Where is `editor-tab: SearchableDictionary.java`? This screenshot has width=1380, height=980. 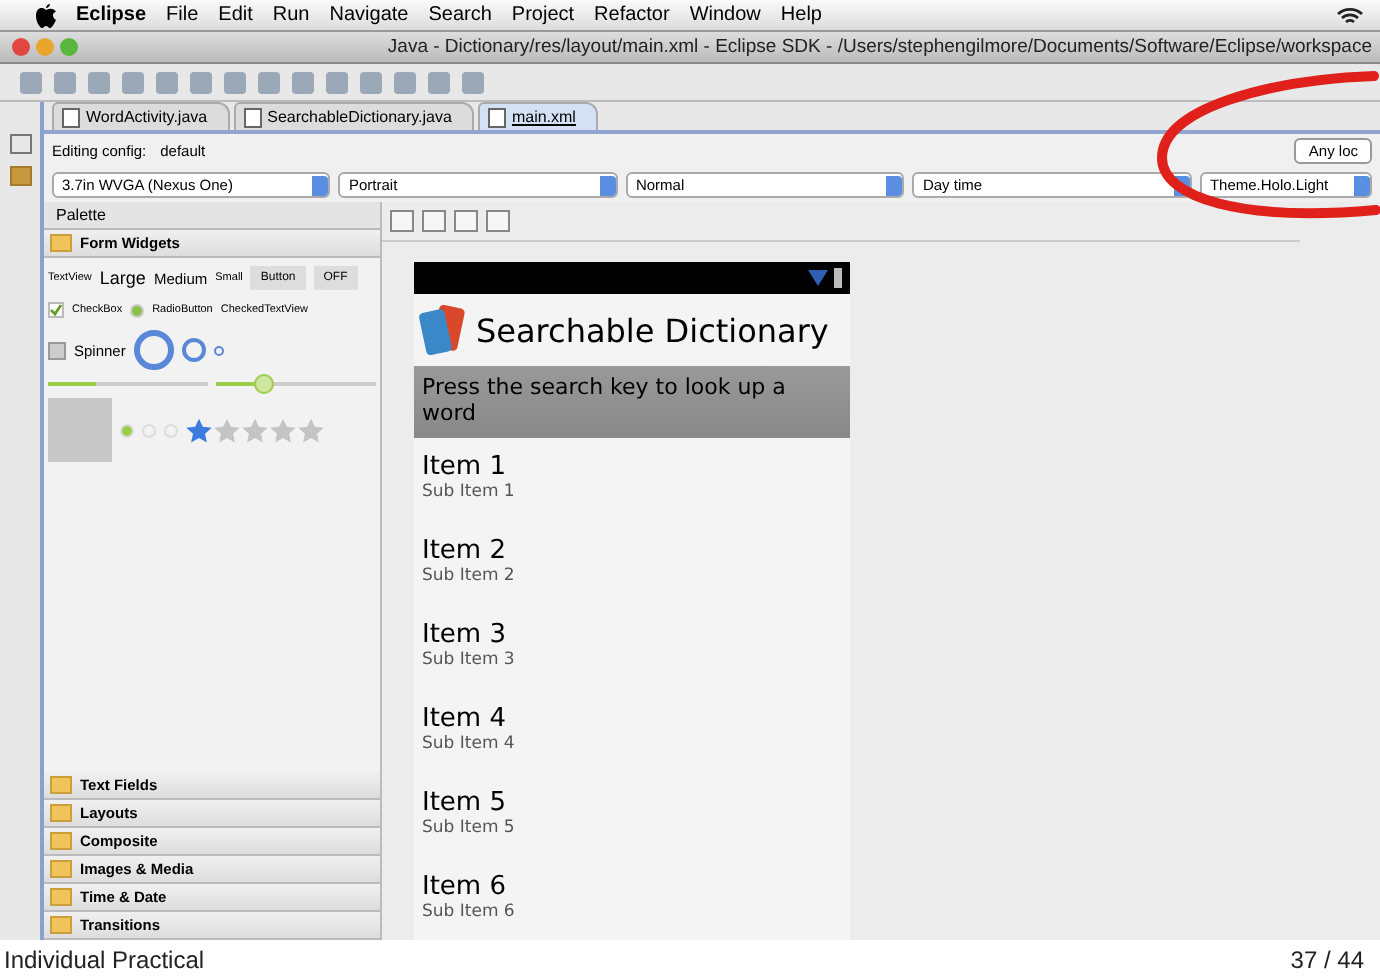 editor-tab: SearchableDictionary.java is located at coordinates (353, 116).